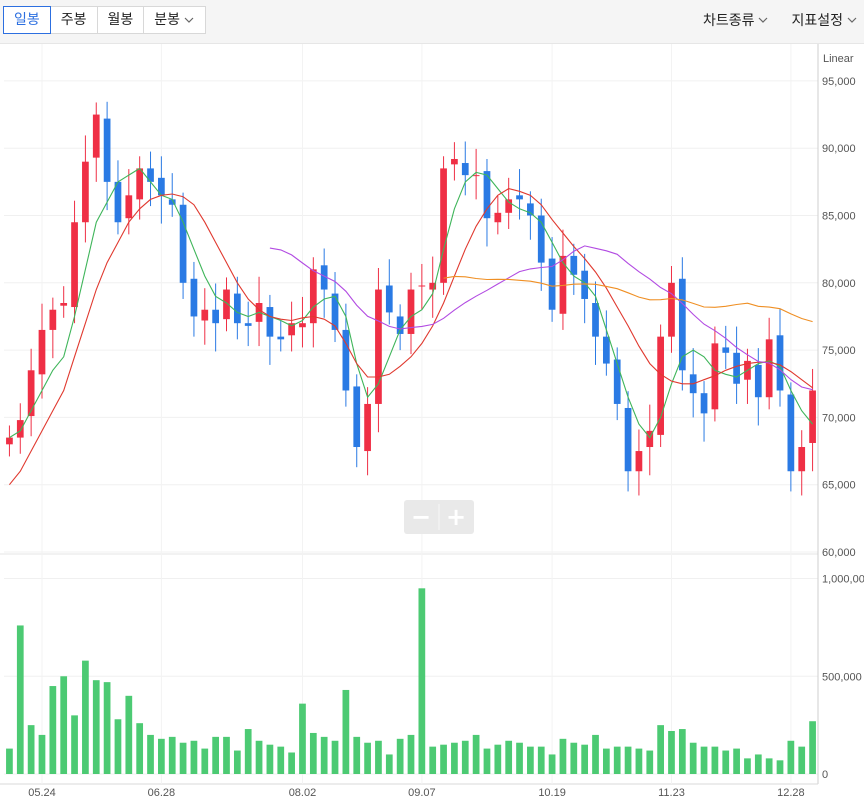 This screenshot has width=864, height=806. What do you see at coordinates (838, 59) in the screenshot?
I see `scale-label: Linear` at bounding box center [838, 59].